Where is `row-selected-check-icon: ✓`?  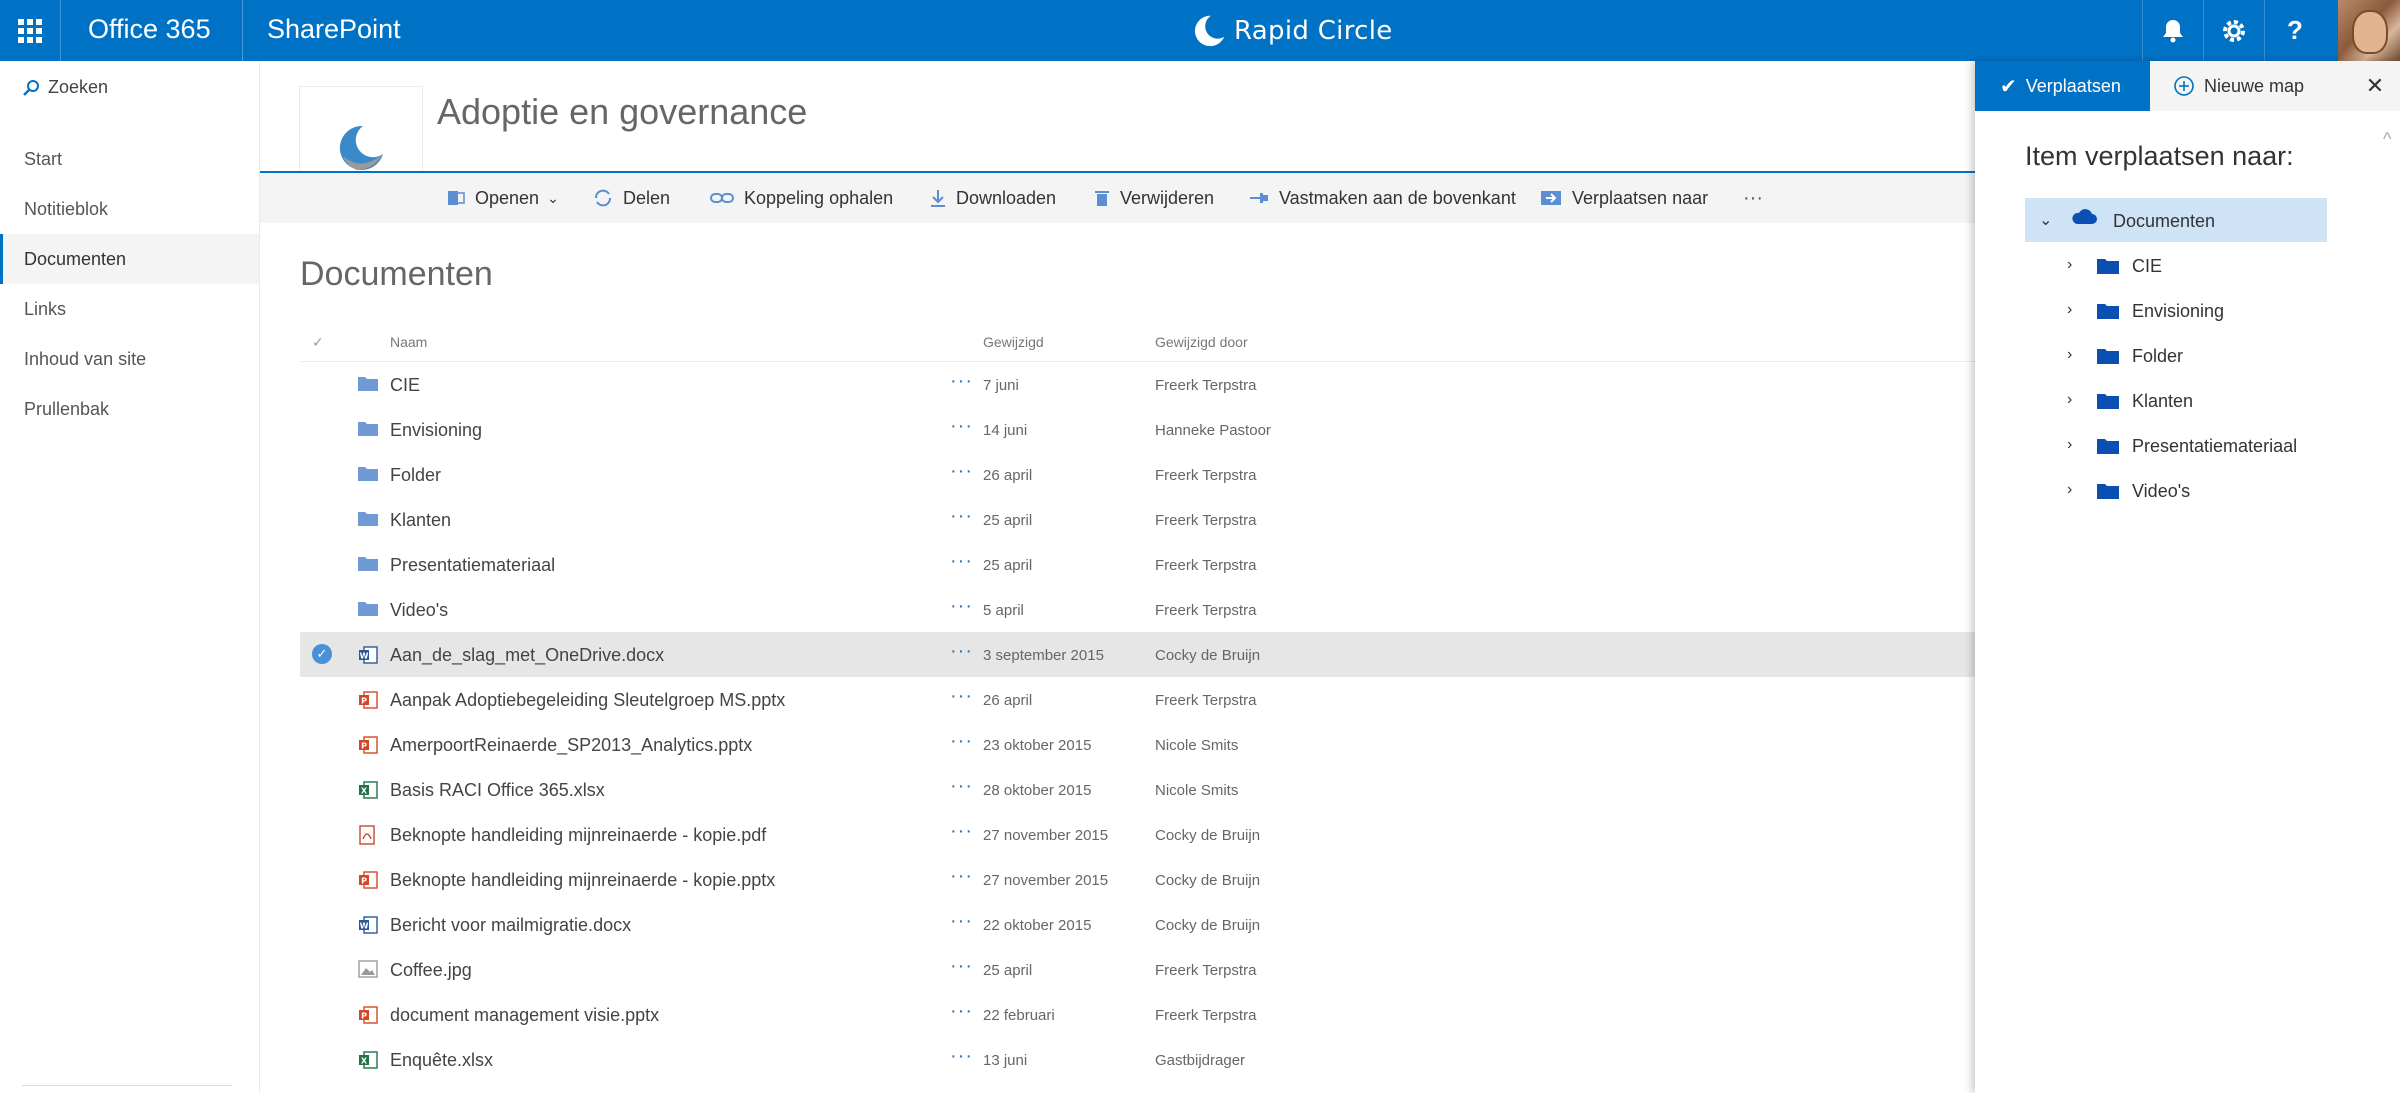 row-selected-check-icon: ✓ is located at coordinates (322, 654).